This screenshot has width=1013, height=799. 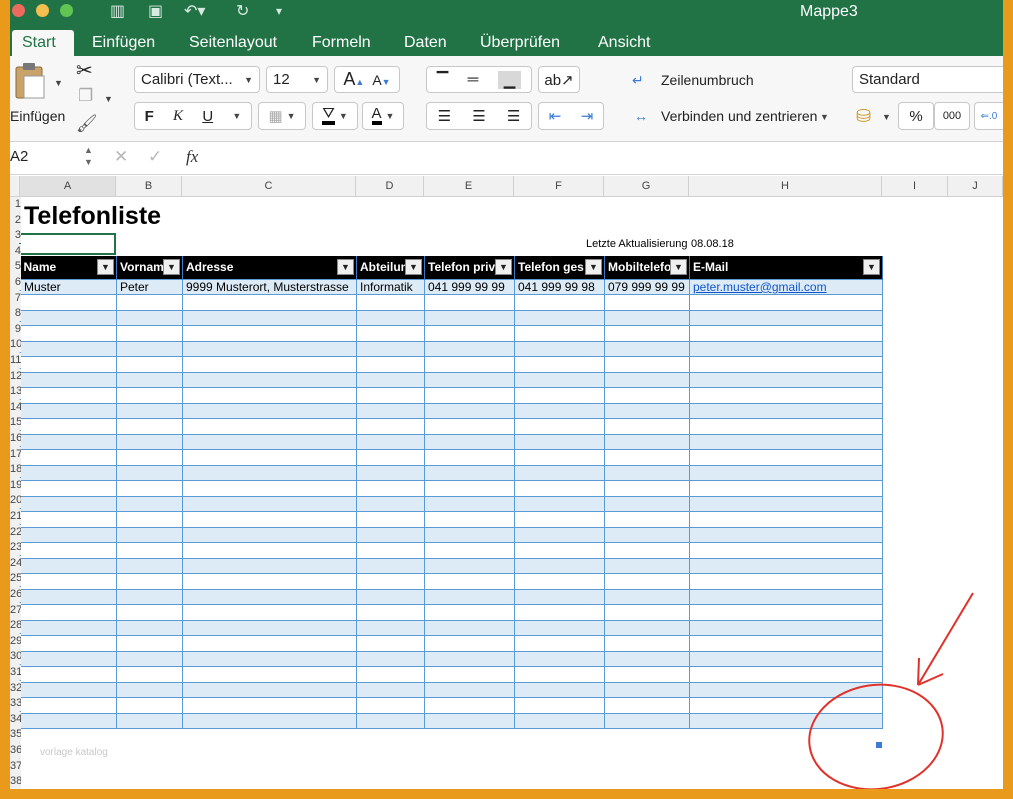 I want to click on row-header: 30, so click(x=15, y=657).